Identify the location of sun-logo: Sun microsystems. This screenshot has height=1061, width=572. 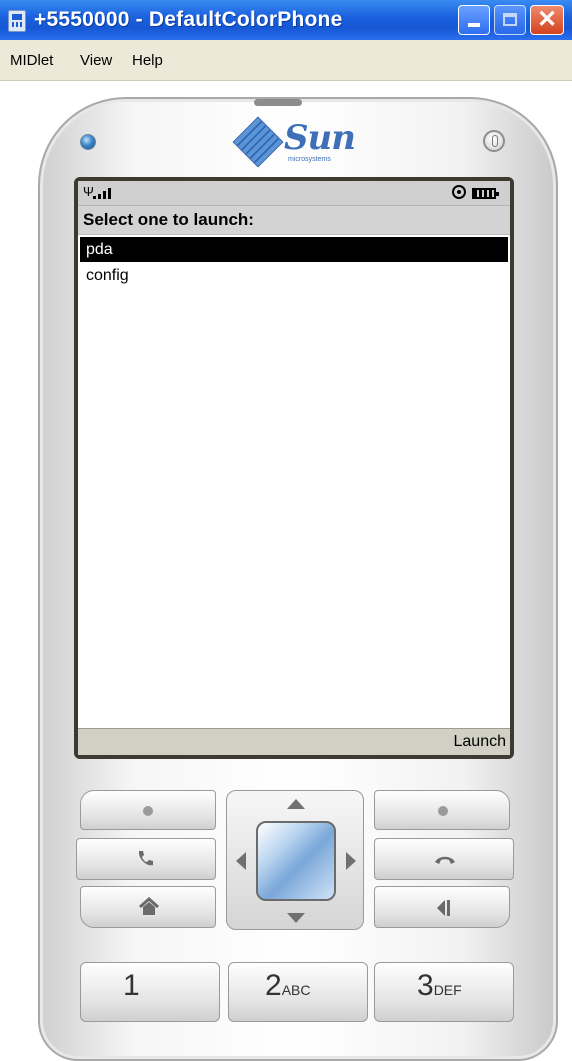
(296, 143).